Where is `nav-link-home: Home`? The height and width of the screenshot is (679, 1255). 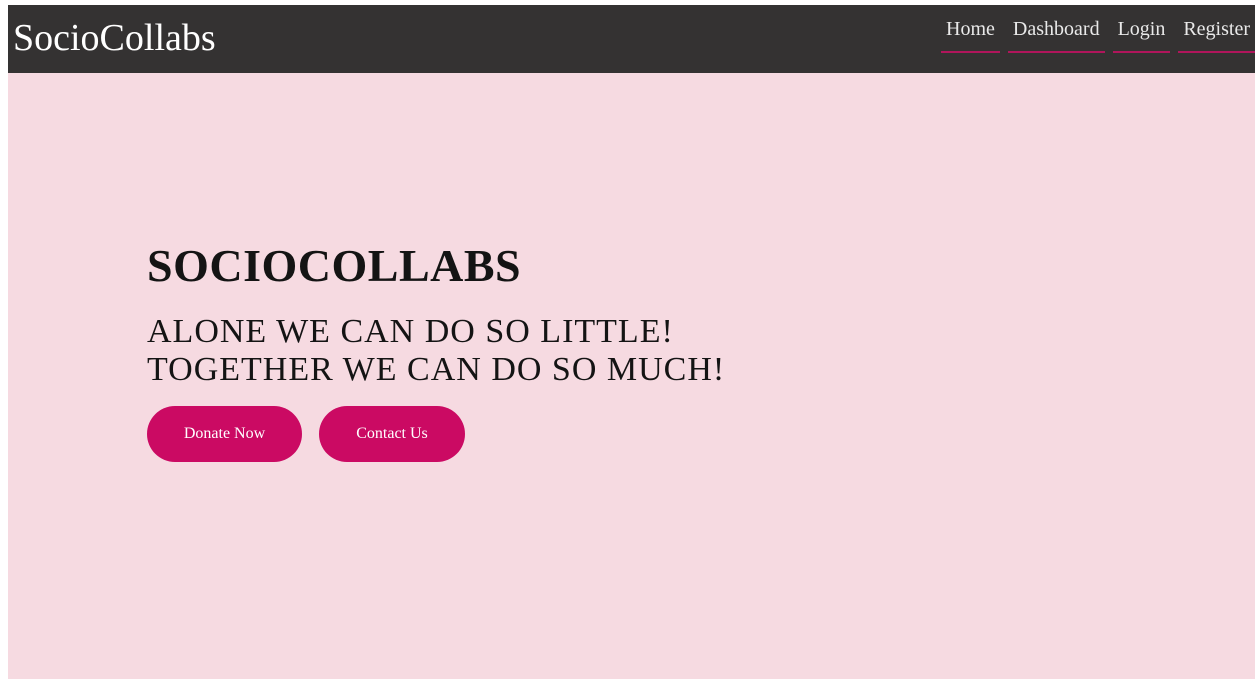
nav-link-home: Home is located at coordinates (970, 34).